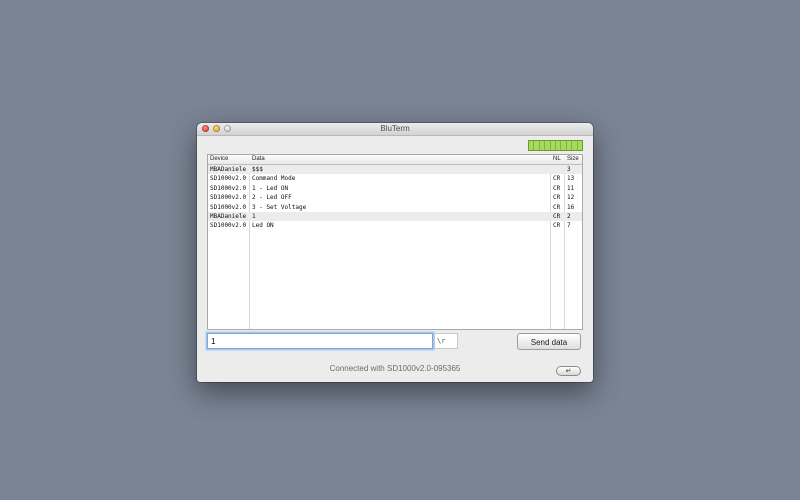 The width and height of the screenshot is (800, 500). What do you see at coordinates (279, 207) in the screenshot?
I see `data-cell: 3 - Set Voltage` at bounding box center [279, 207].